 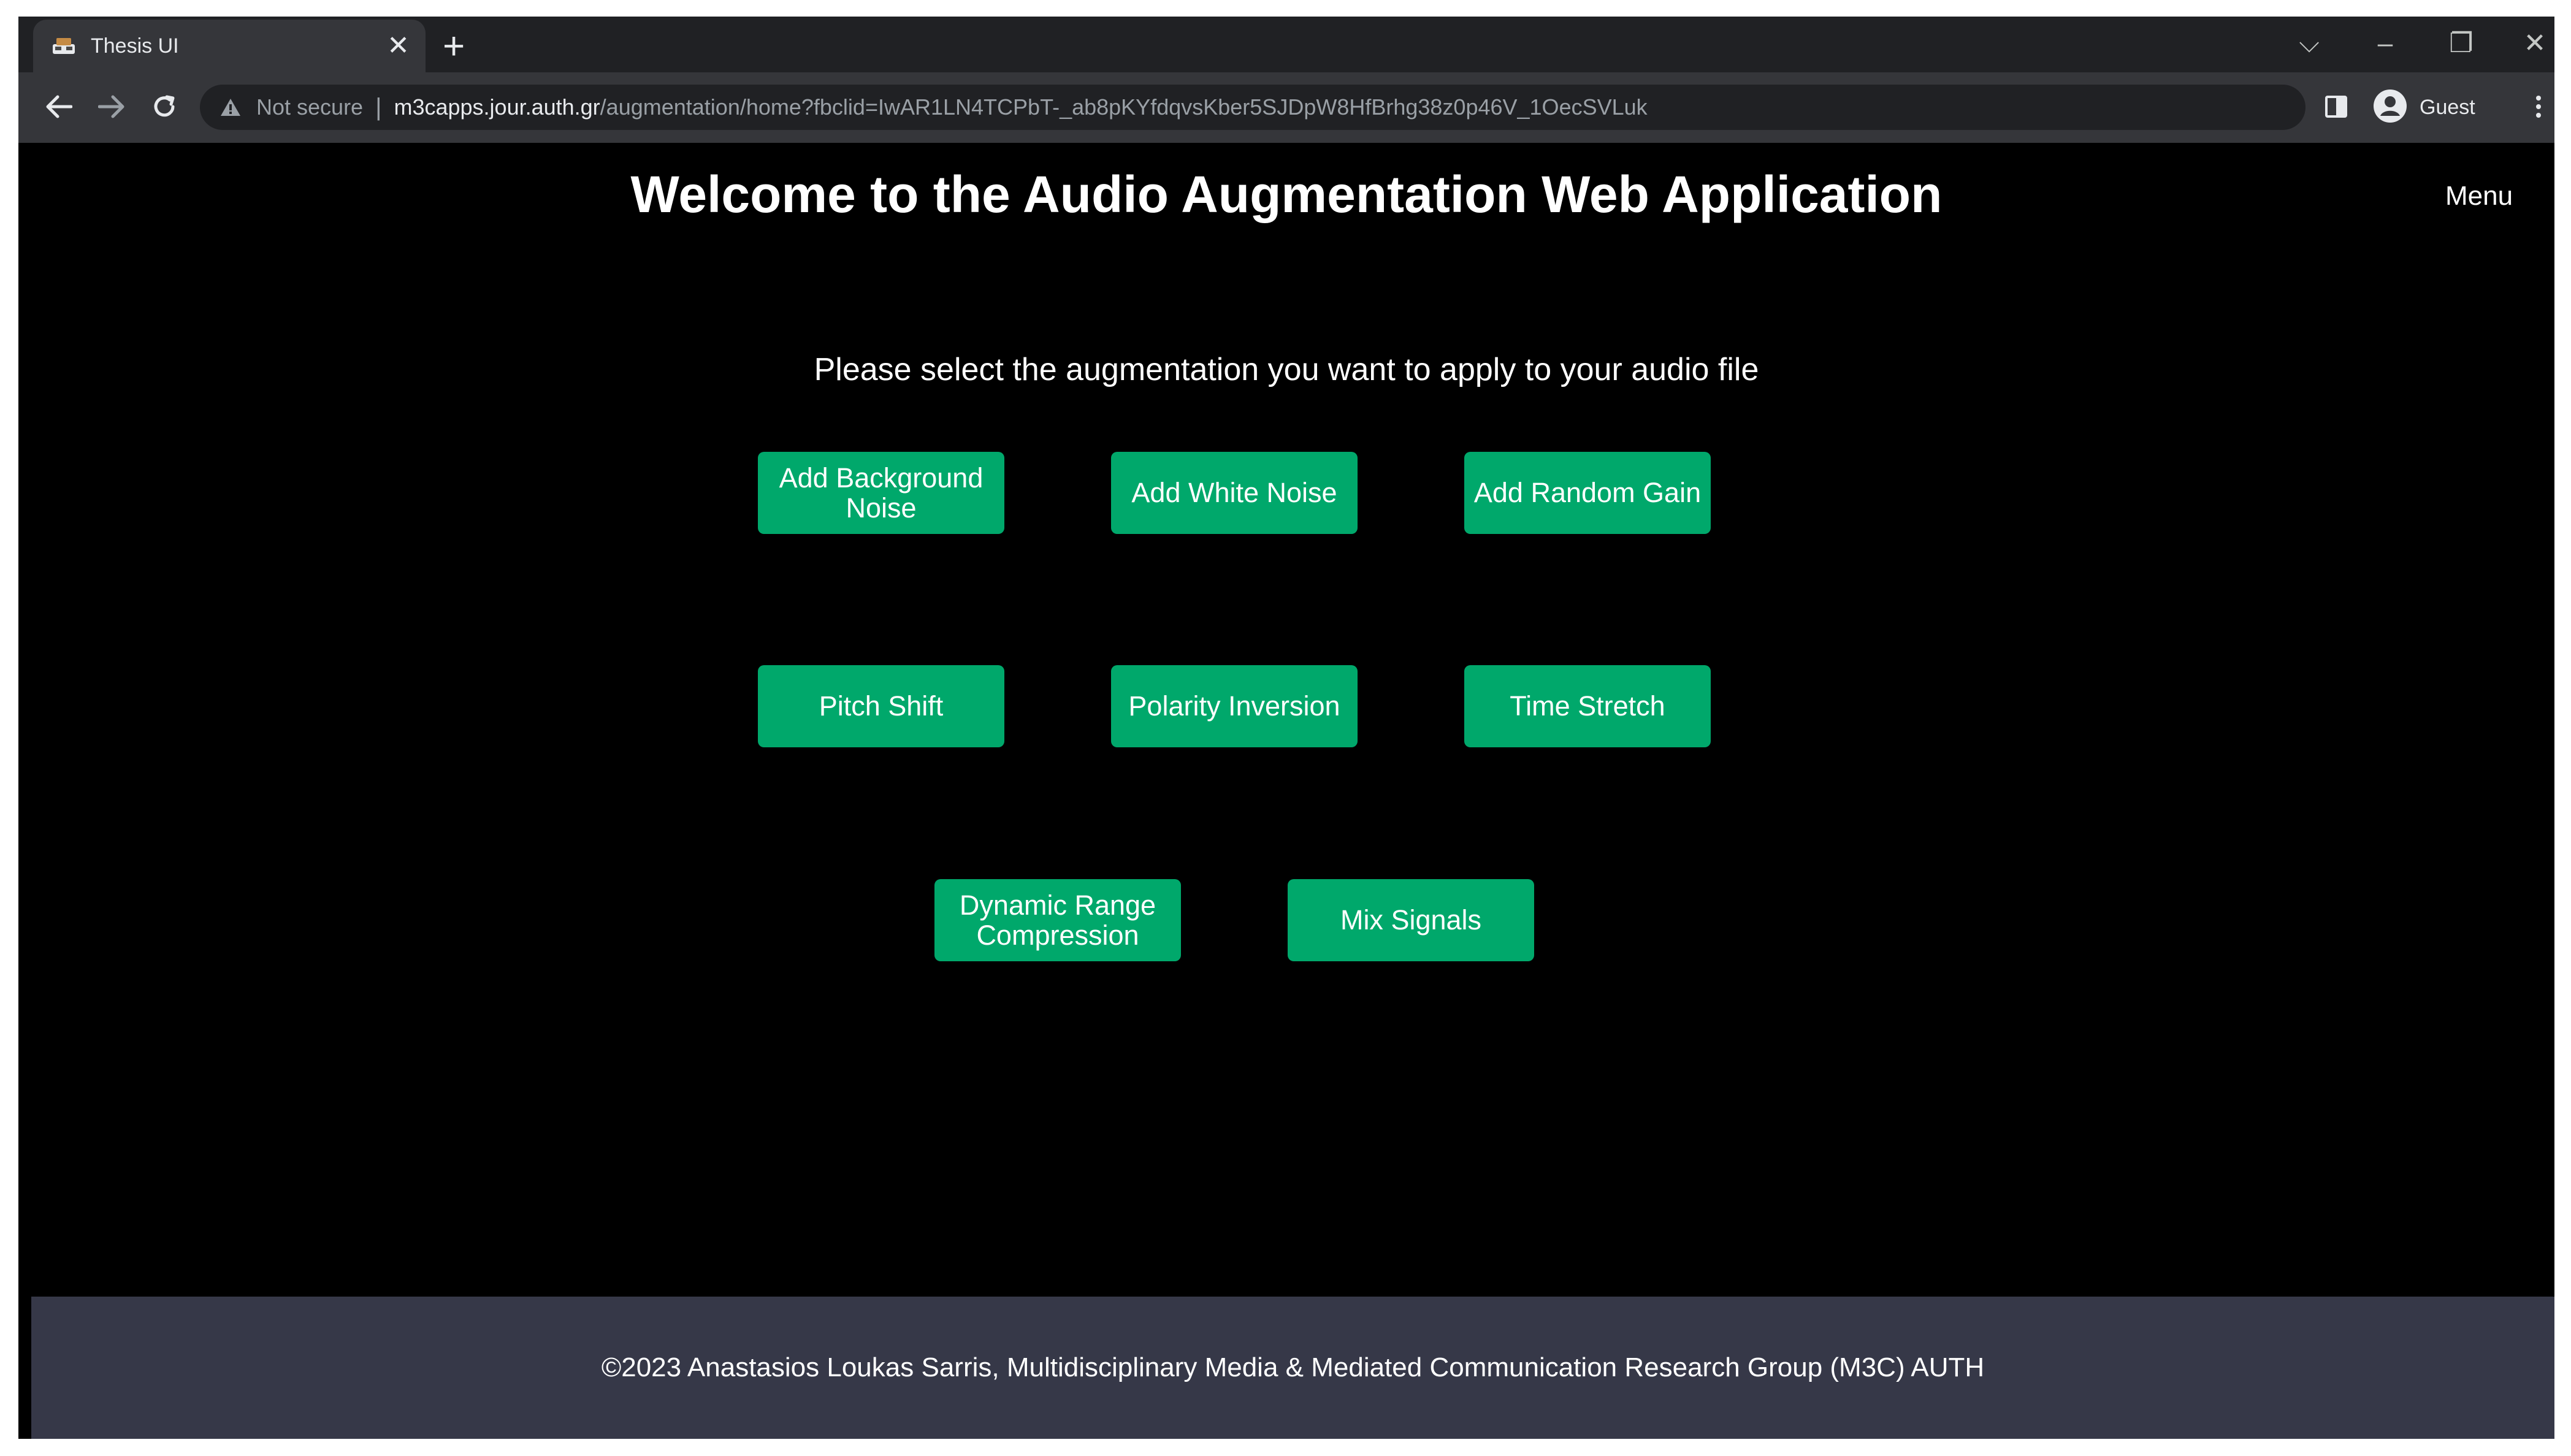 I want to click on url-host: m3capps.jour.auth.gr, so click(x=497, y=107).